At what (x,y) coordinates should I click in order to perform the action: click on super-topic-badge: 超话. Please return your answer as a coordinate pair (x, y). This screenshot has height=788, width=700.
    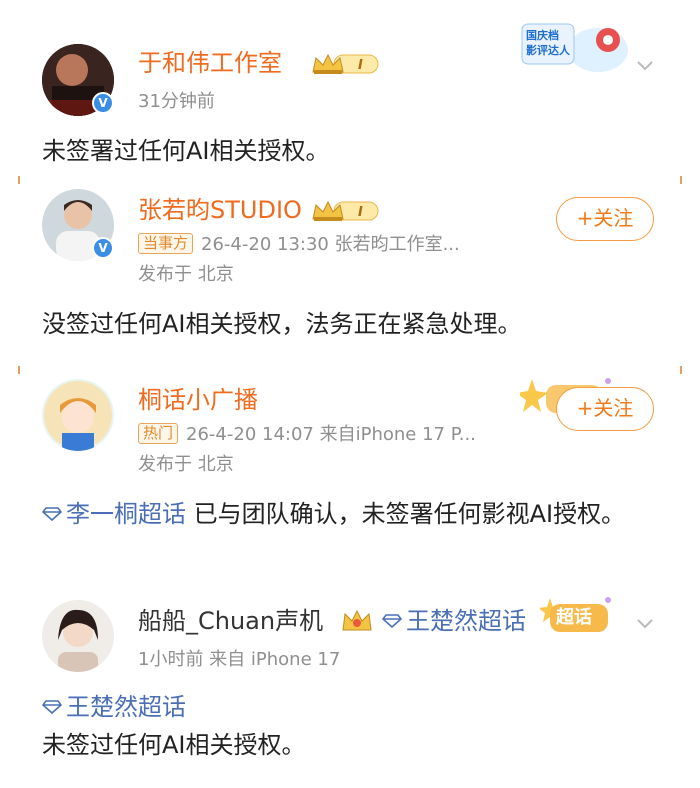
    Looking at the image, I should click on (577, 616).